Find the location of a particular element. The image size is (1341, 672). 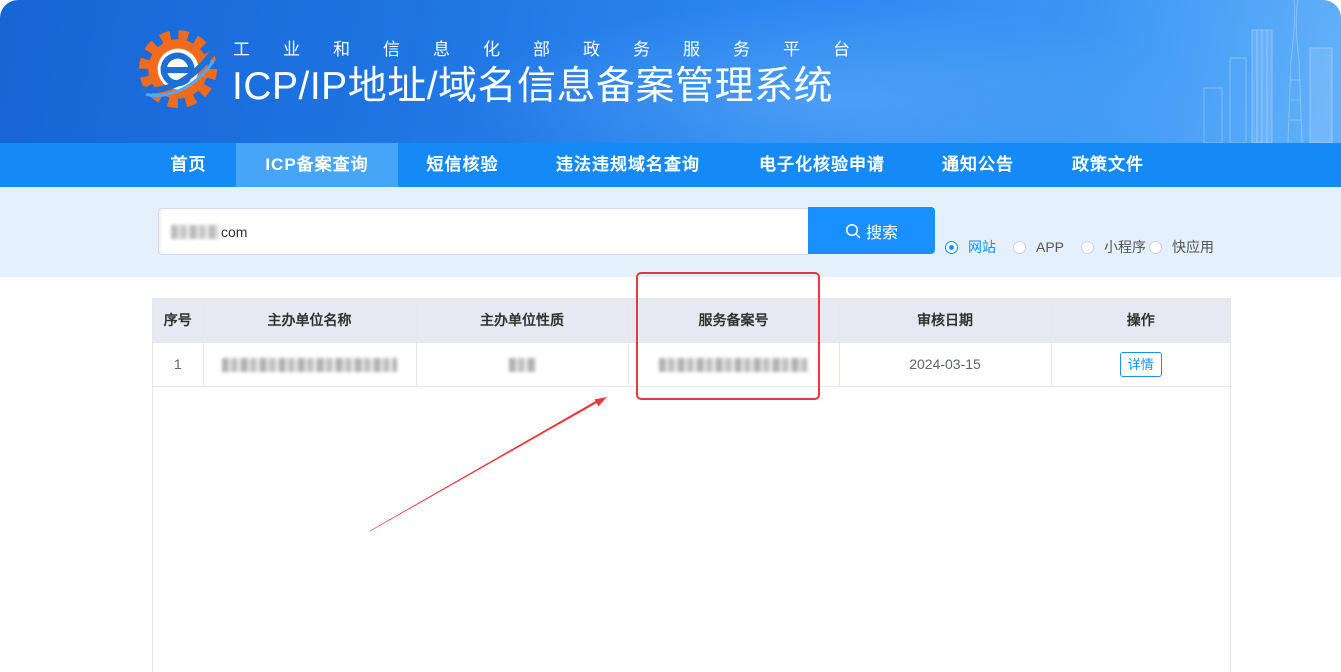

radio-label: APP is located at coordinates (1050, 247).